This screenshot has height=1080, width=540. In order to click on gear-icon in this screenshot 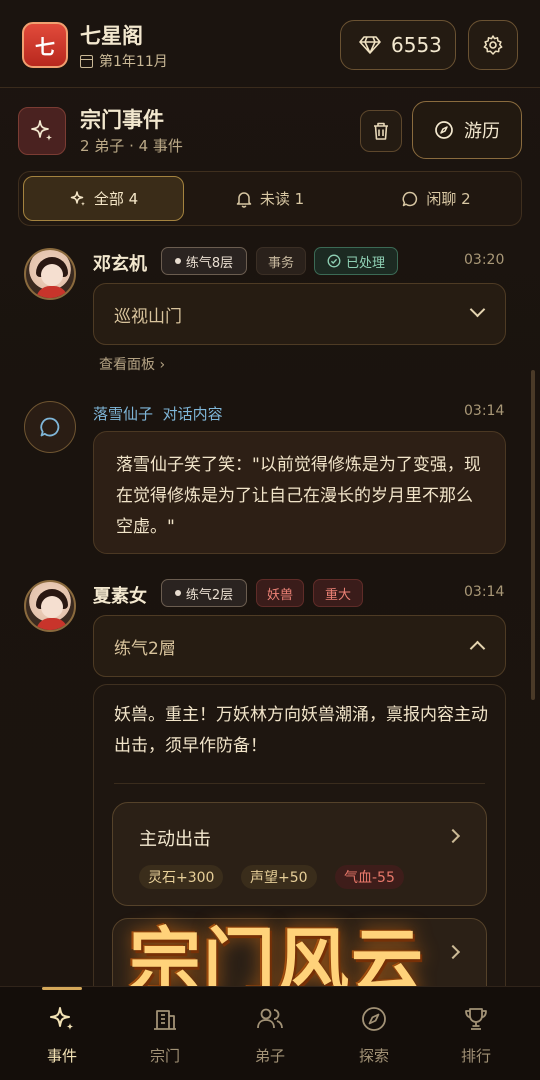, I will do `click(493, 45)`.